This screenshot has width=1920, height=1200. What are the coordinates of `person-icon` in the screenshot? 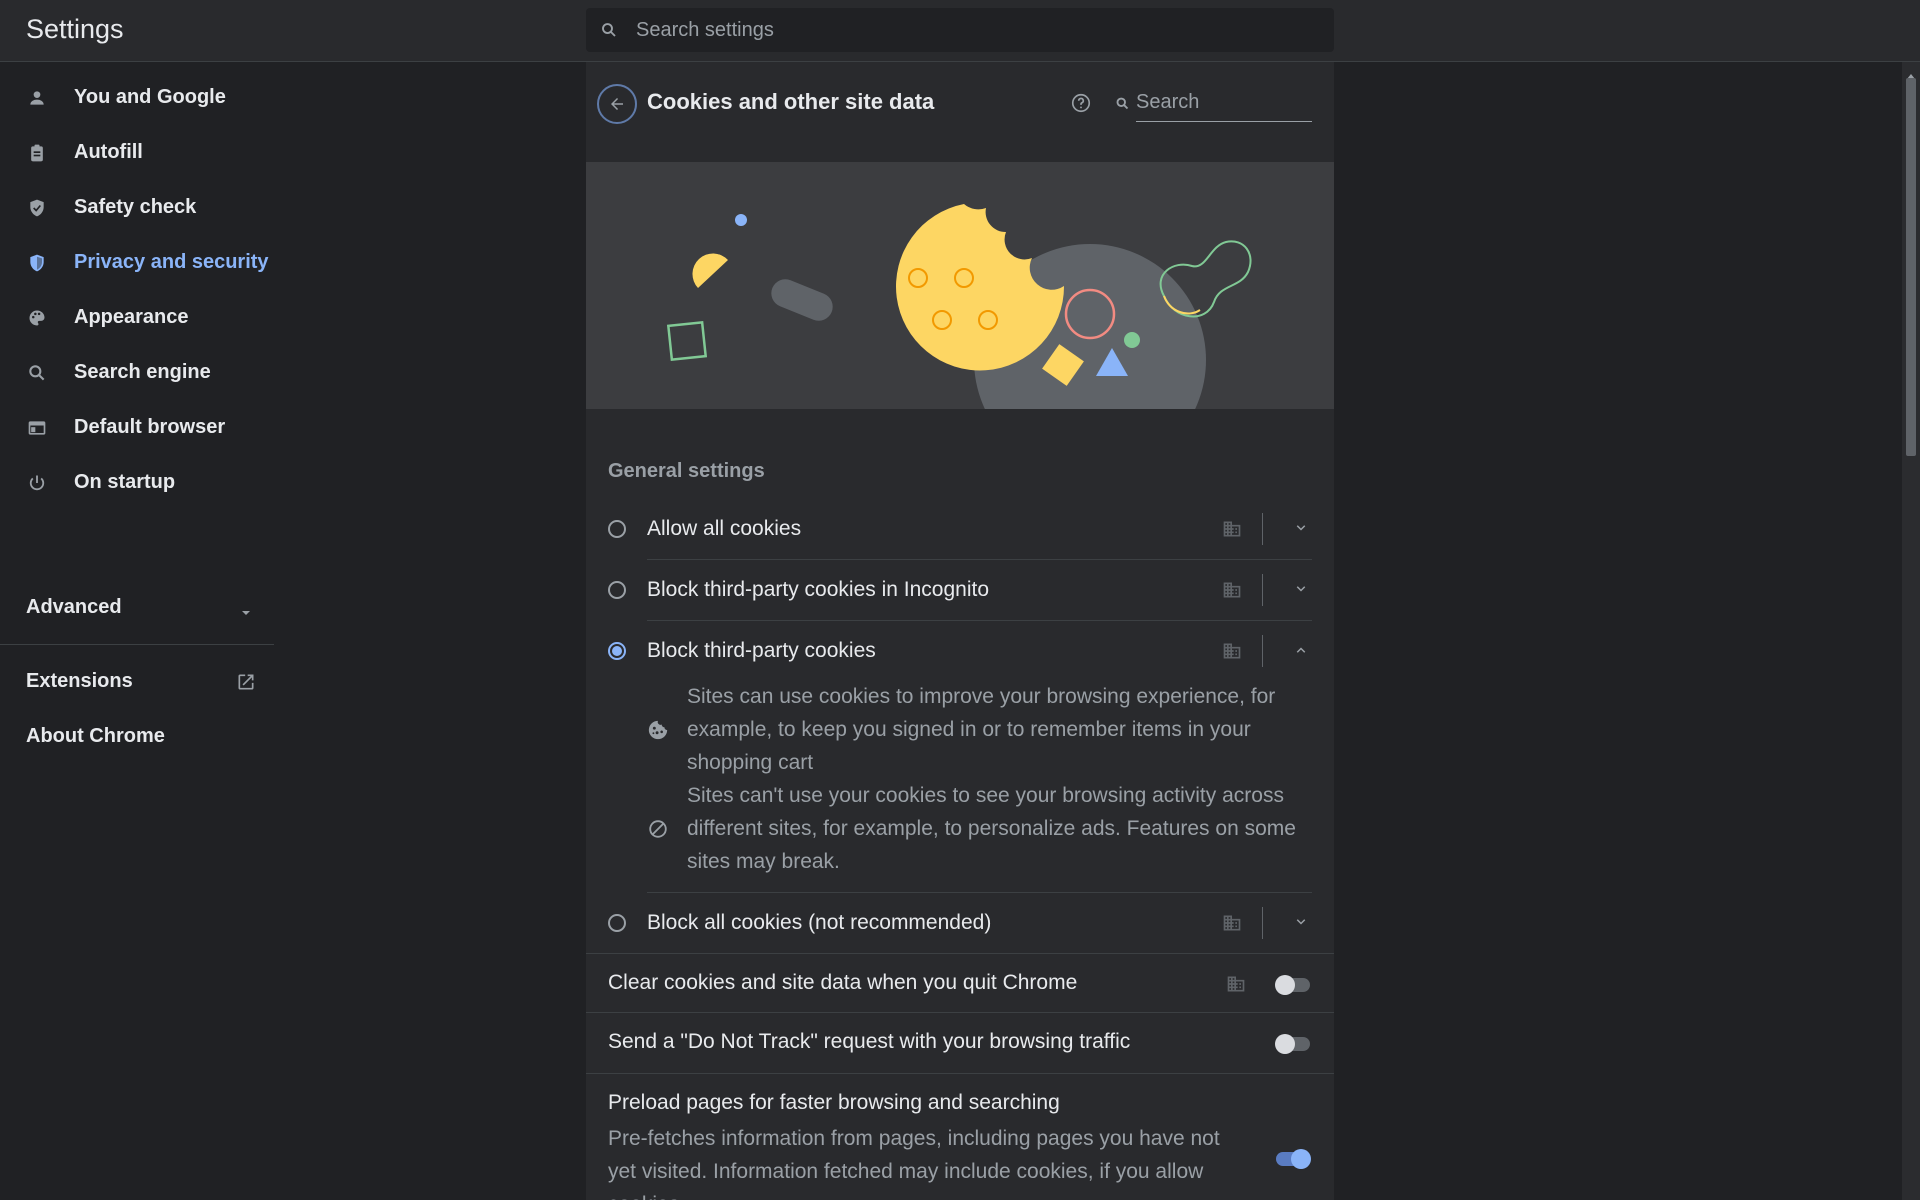 It's located at (37, 98).